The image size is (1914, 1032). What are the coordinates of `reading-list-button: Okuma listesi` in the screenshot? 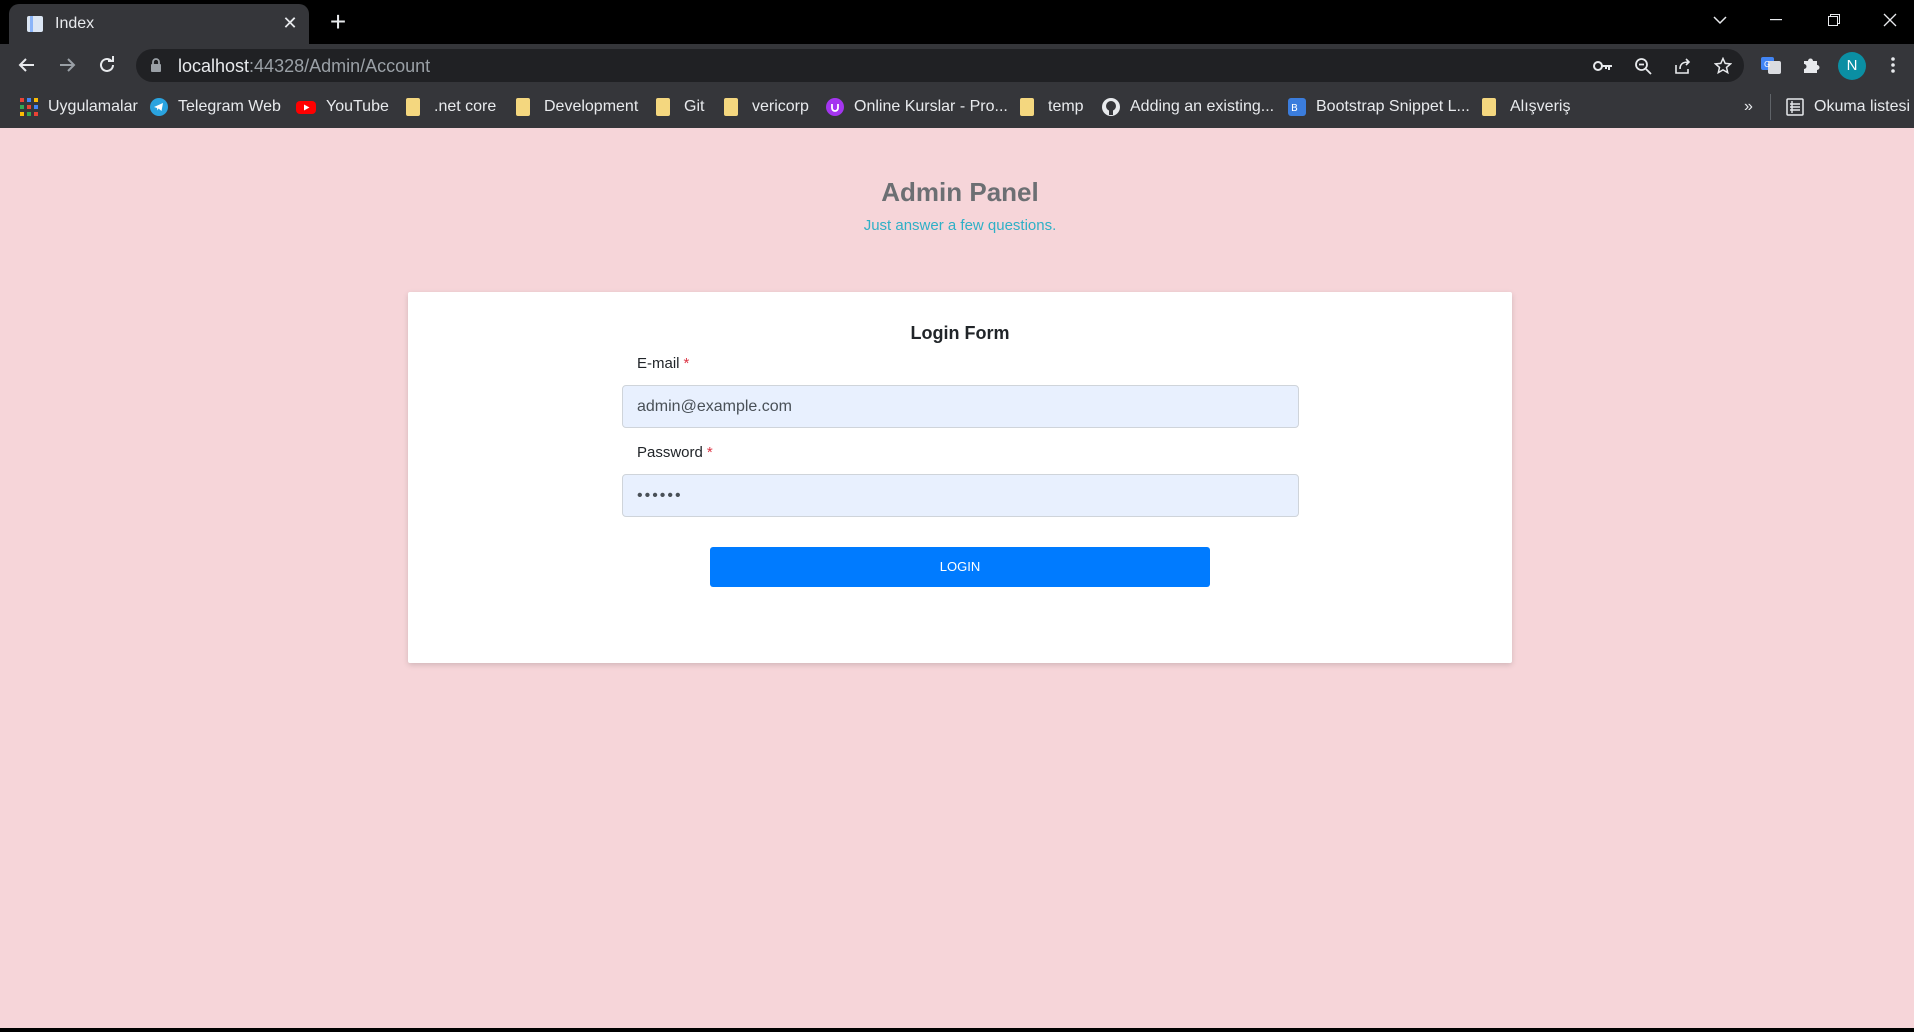 It's located at (1848, 107).